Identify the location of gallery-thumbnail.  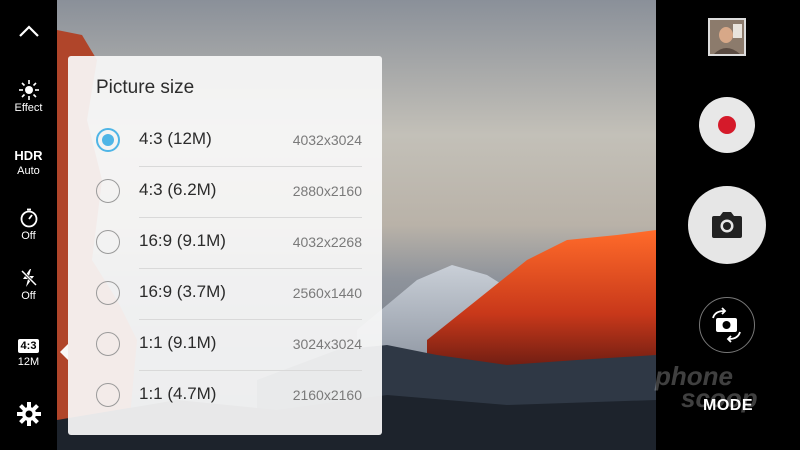
(727, 37).